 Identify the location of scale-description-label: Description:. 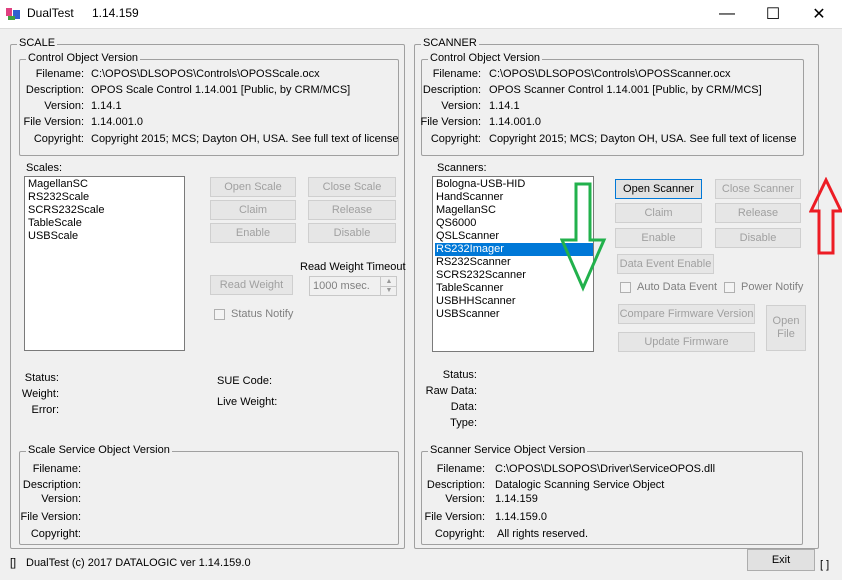
(54, 90).